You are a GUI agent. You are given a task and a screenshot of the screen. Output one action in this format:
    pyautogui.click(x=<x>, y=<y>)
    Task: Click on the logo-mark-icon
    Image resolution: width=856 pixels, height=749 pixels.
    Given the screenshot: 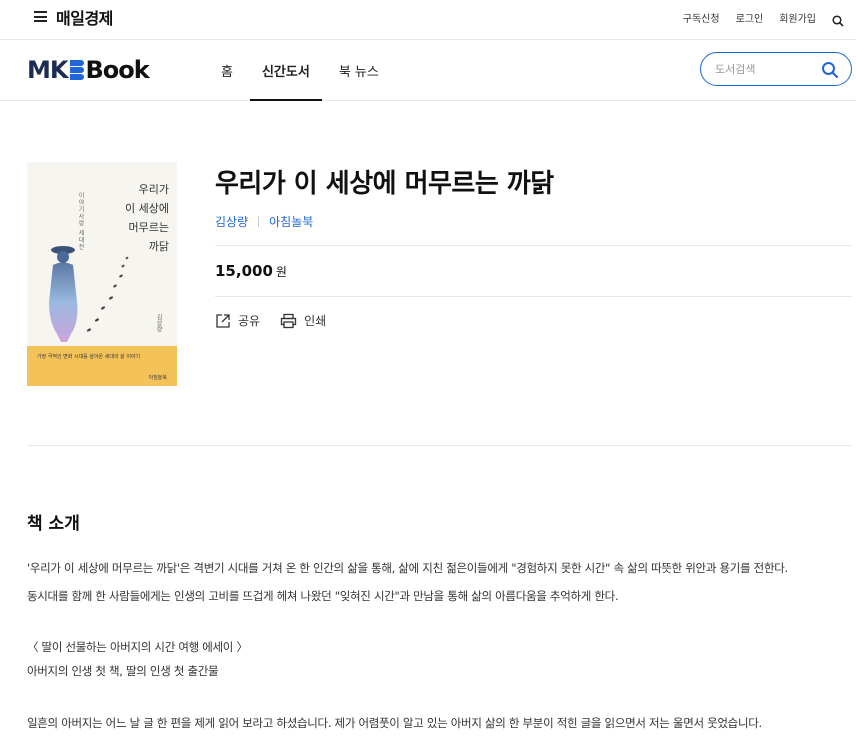 What is the action you would take?
    pyautogui.click(x=77, y=70)
    